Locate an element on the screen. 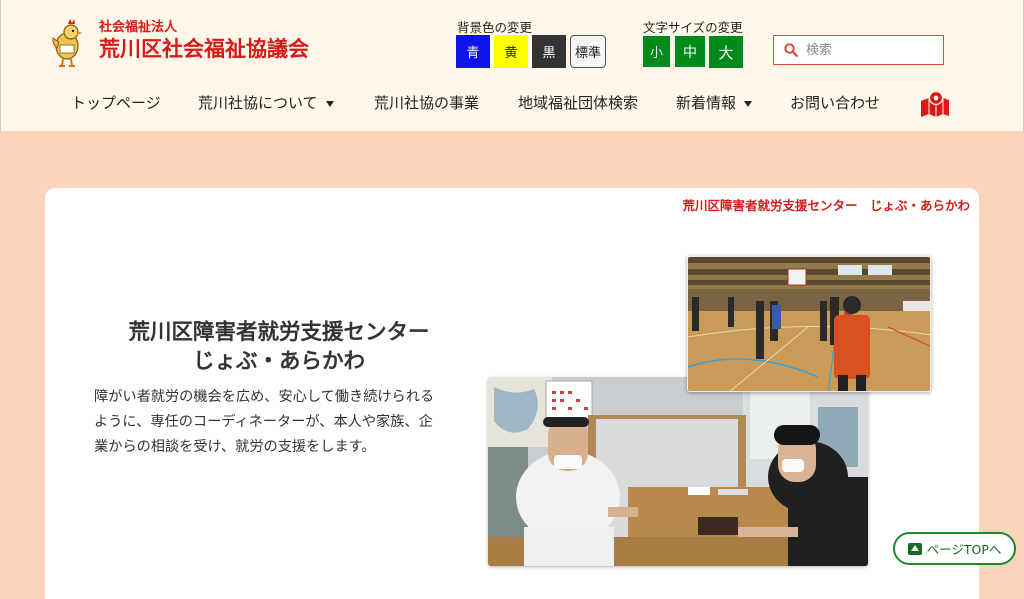  nav-item-contact: お問い合わせ is located at coordinates (835, 102).